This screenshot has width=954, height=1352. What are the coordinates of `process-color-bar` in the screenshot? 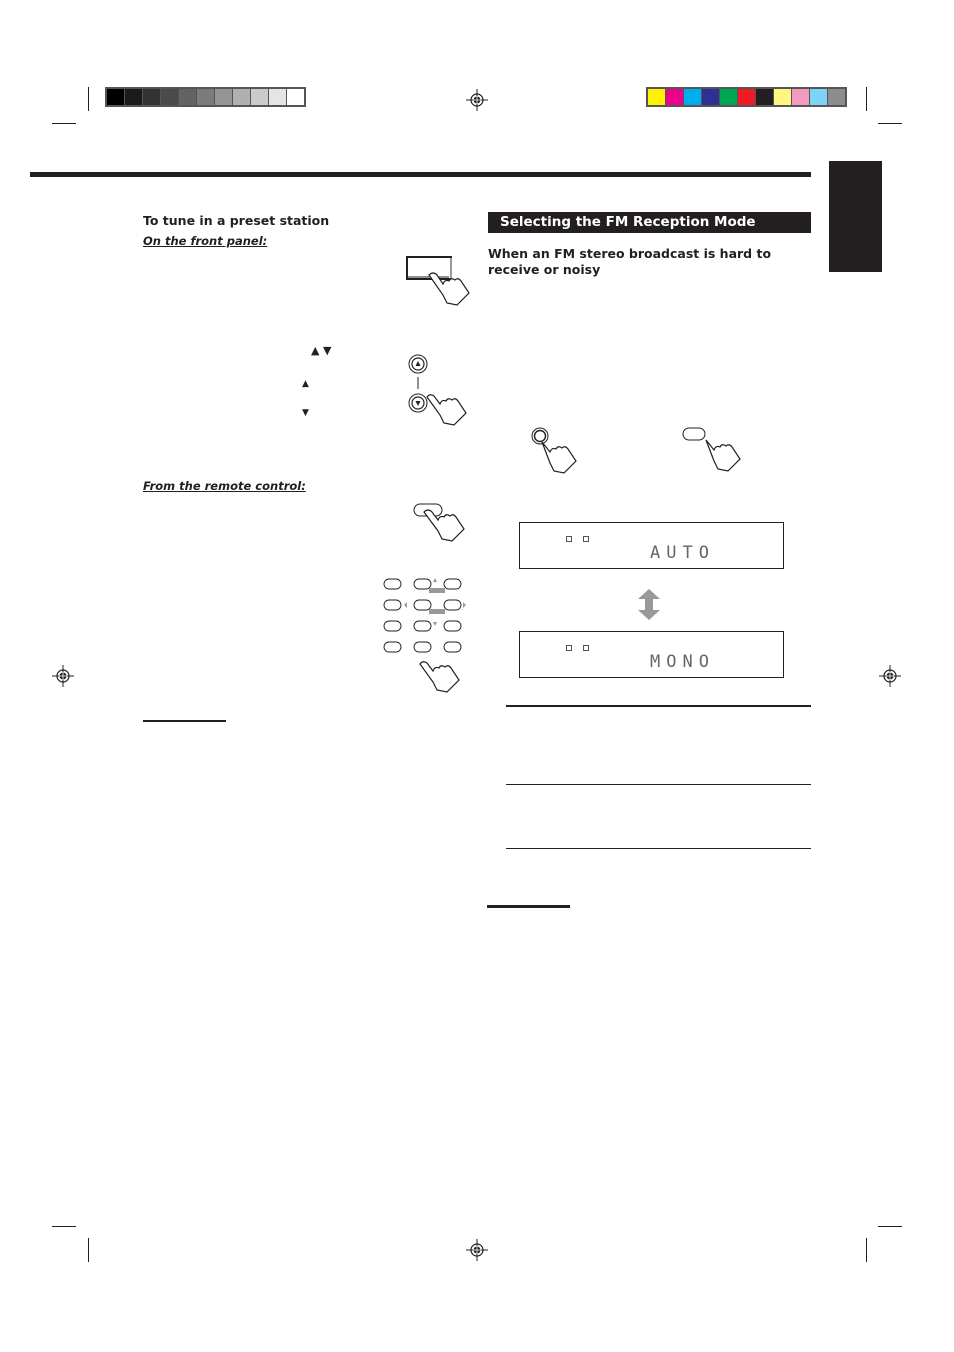 It's located at (746, 97).